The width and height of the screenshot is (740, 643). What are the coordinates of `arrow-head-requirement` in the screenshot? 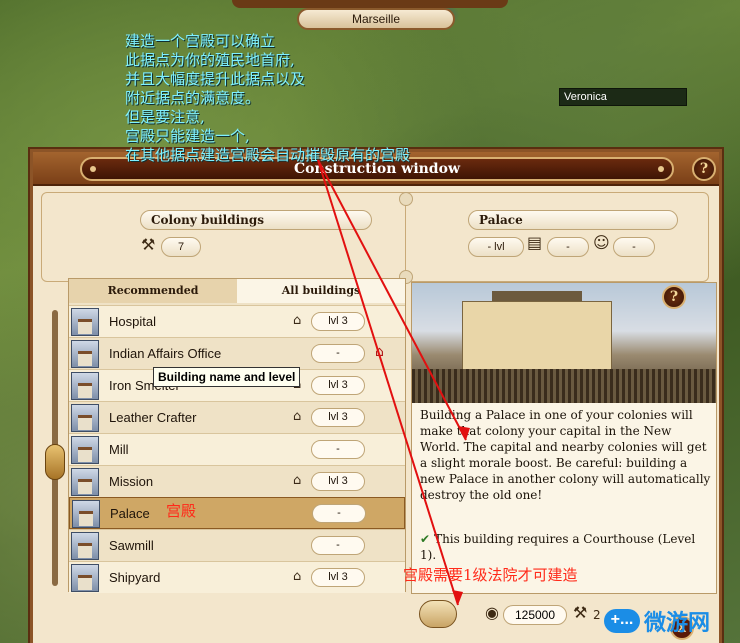 It's located at (457, 597).